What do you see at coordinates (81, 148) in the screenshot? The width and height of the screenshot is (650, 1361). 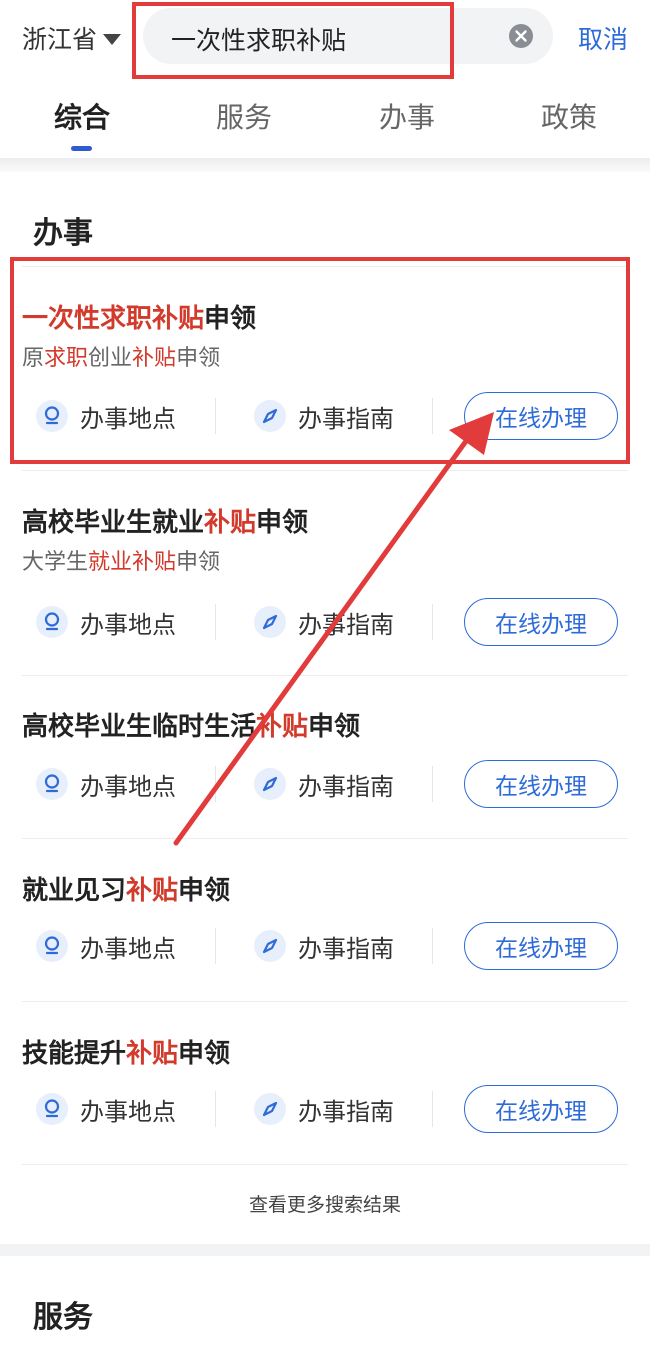 I see `active-tab-indicator` at bounding box center [81, 148].